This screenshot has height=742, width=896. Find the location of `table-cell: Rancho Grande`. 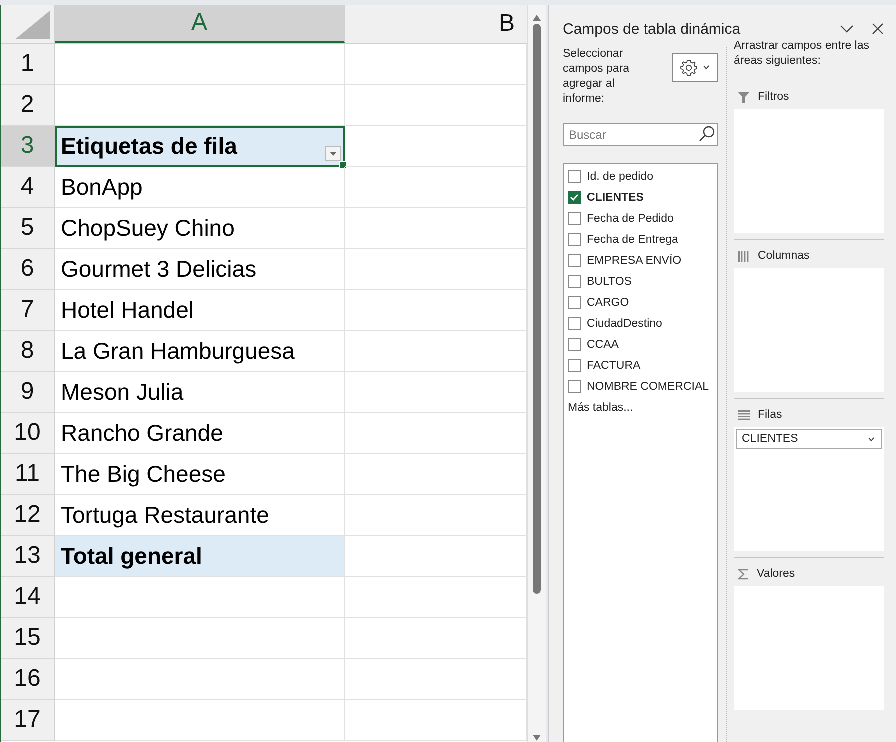

table-cell: Rancho Grande is located at coordinates (200, 433).